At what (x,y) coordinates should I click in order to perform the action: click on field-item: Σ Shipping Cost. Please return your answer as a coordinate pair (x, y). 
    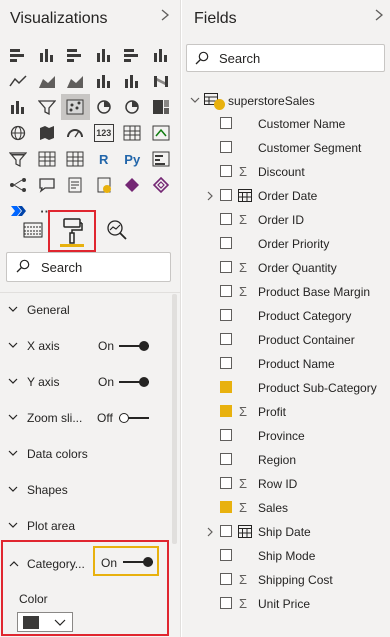
    Looking at the image, I should click on (286, 580).